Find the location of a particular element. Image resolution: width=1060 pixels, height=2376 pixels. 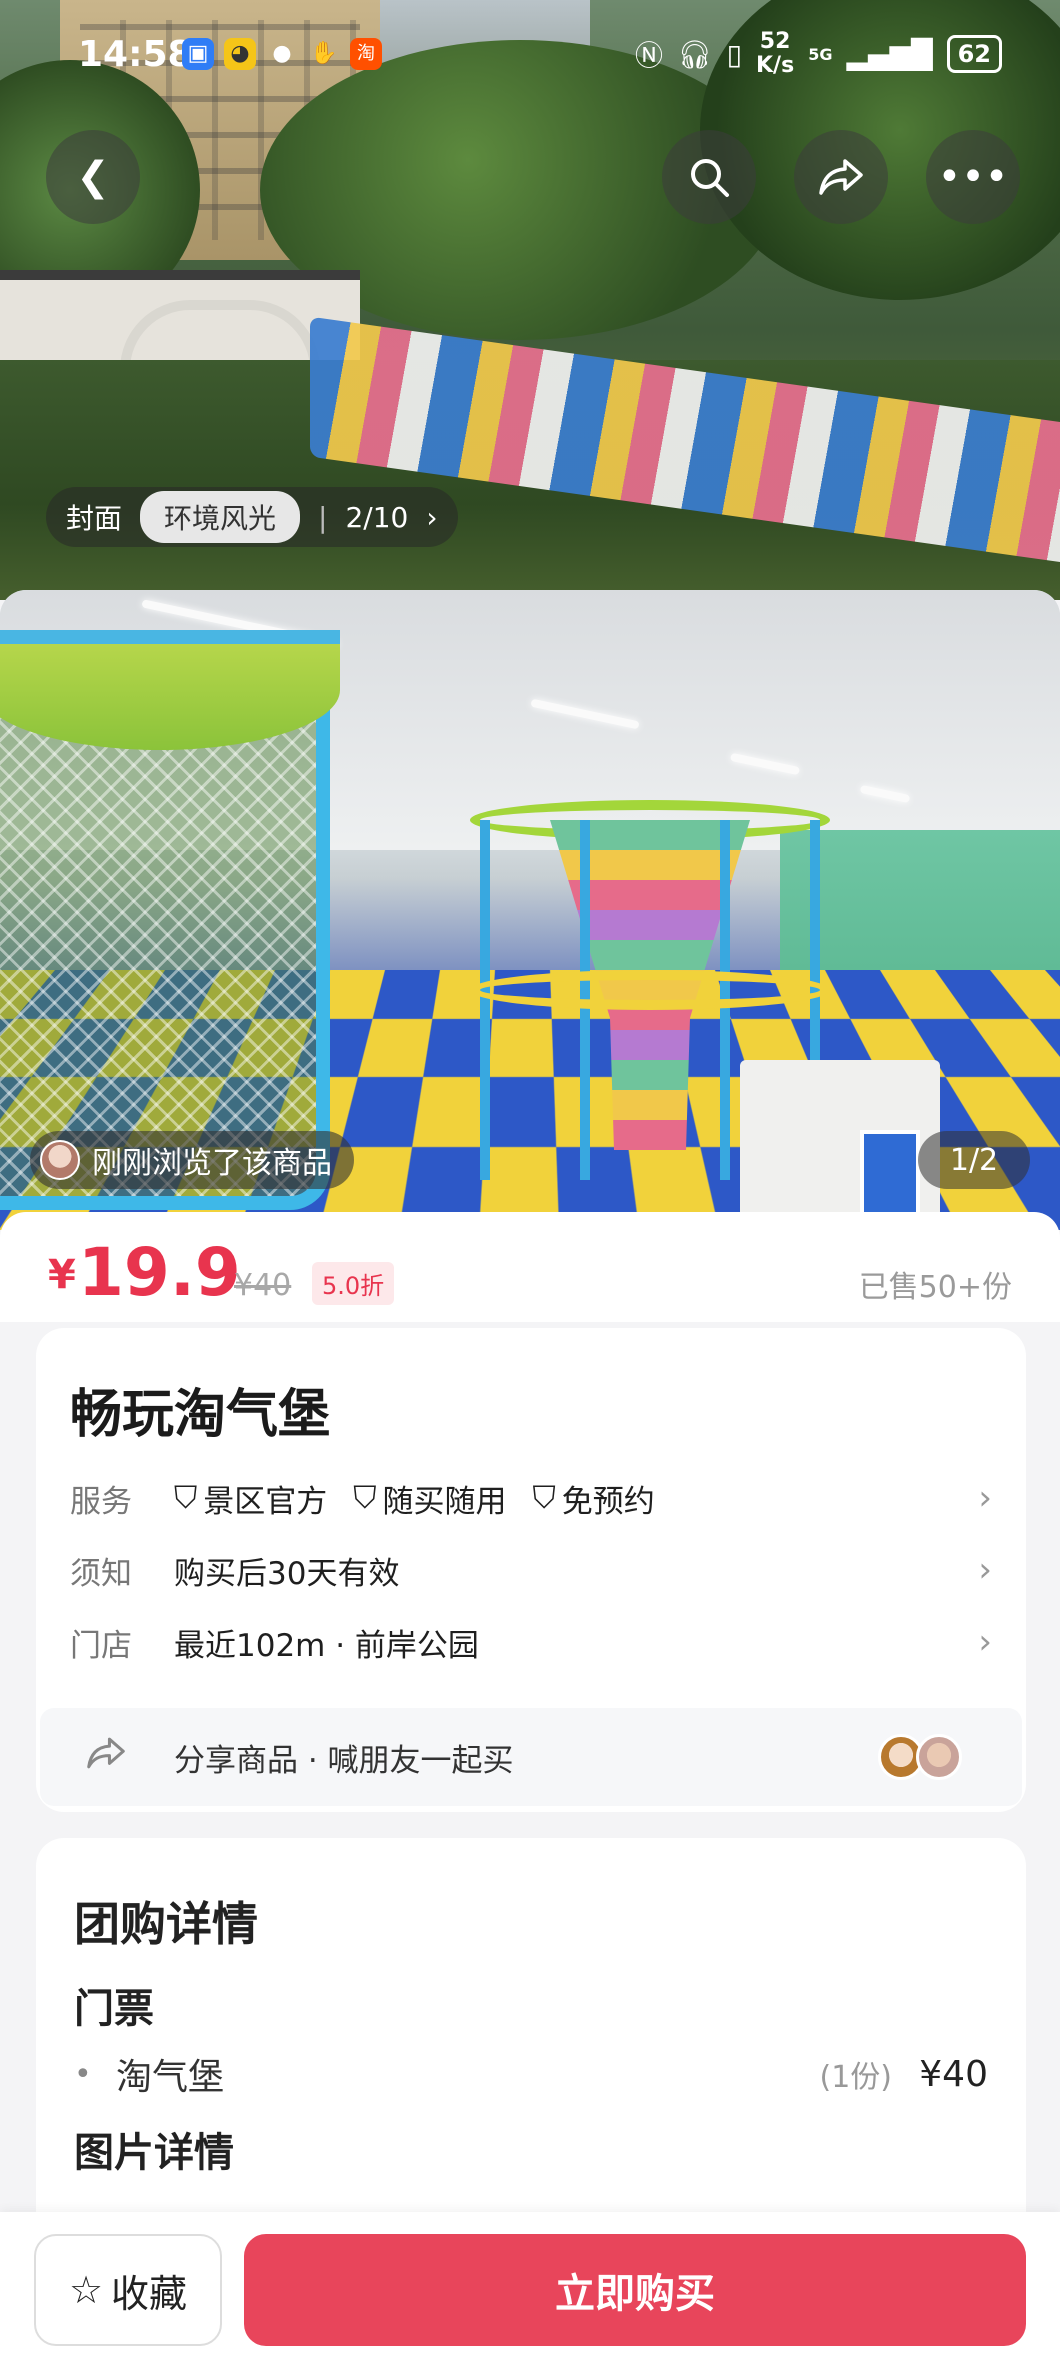

tab-cover: 封面 is located at coordinates (94, 517).